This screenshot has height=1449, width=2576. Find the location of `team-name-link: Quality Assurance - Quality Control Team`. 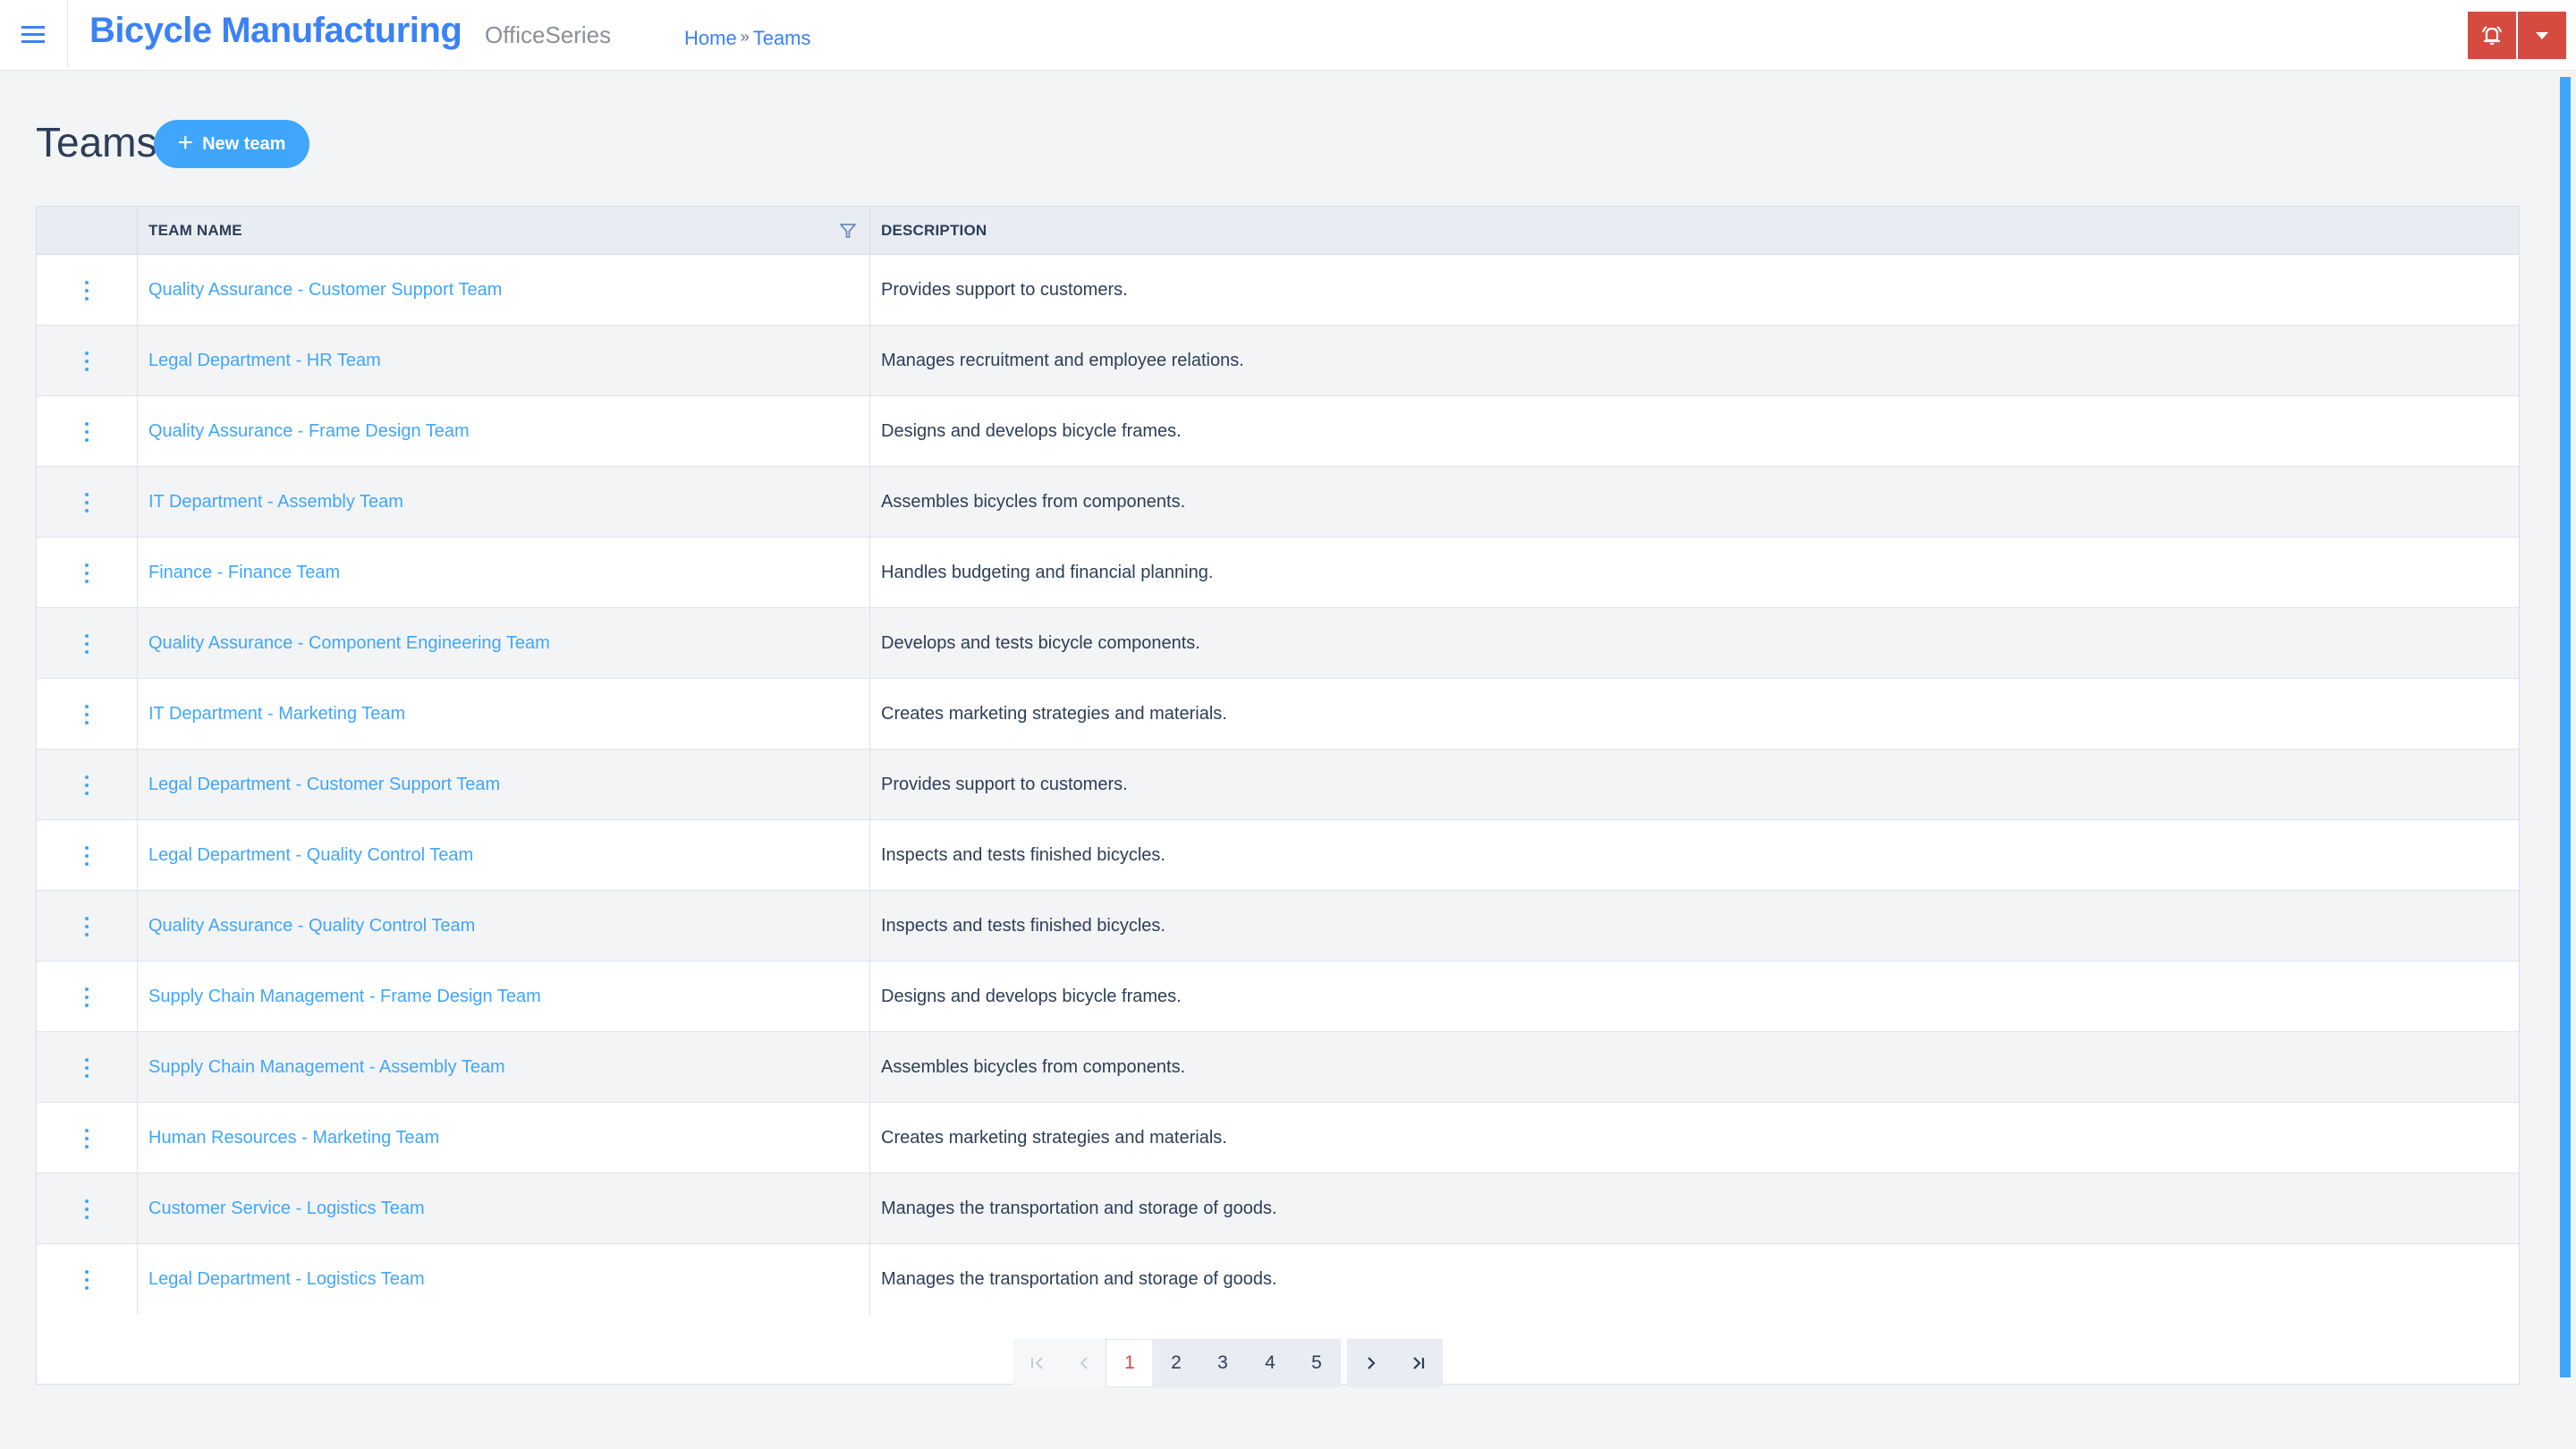

team-name-link: Quality Assurance - Quality Control Team is located at coordinates (311, 926).